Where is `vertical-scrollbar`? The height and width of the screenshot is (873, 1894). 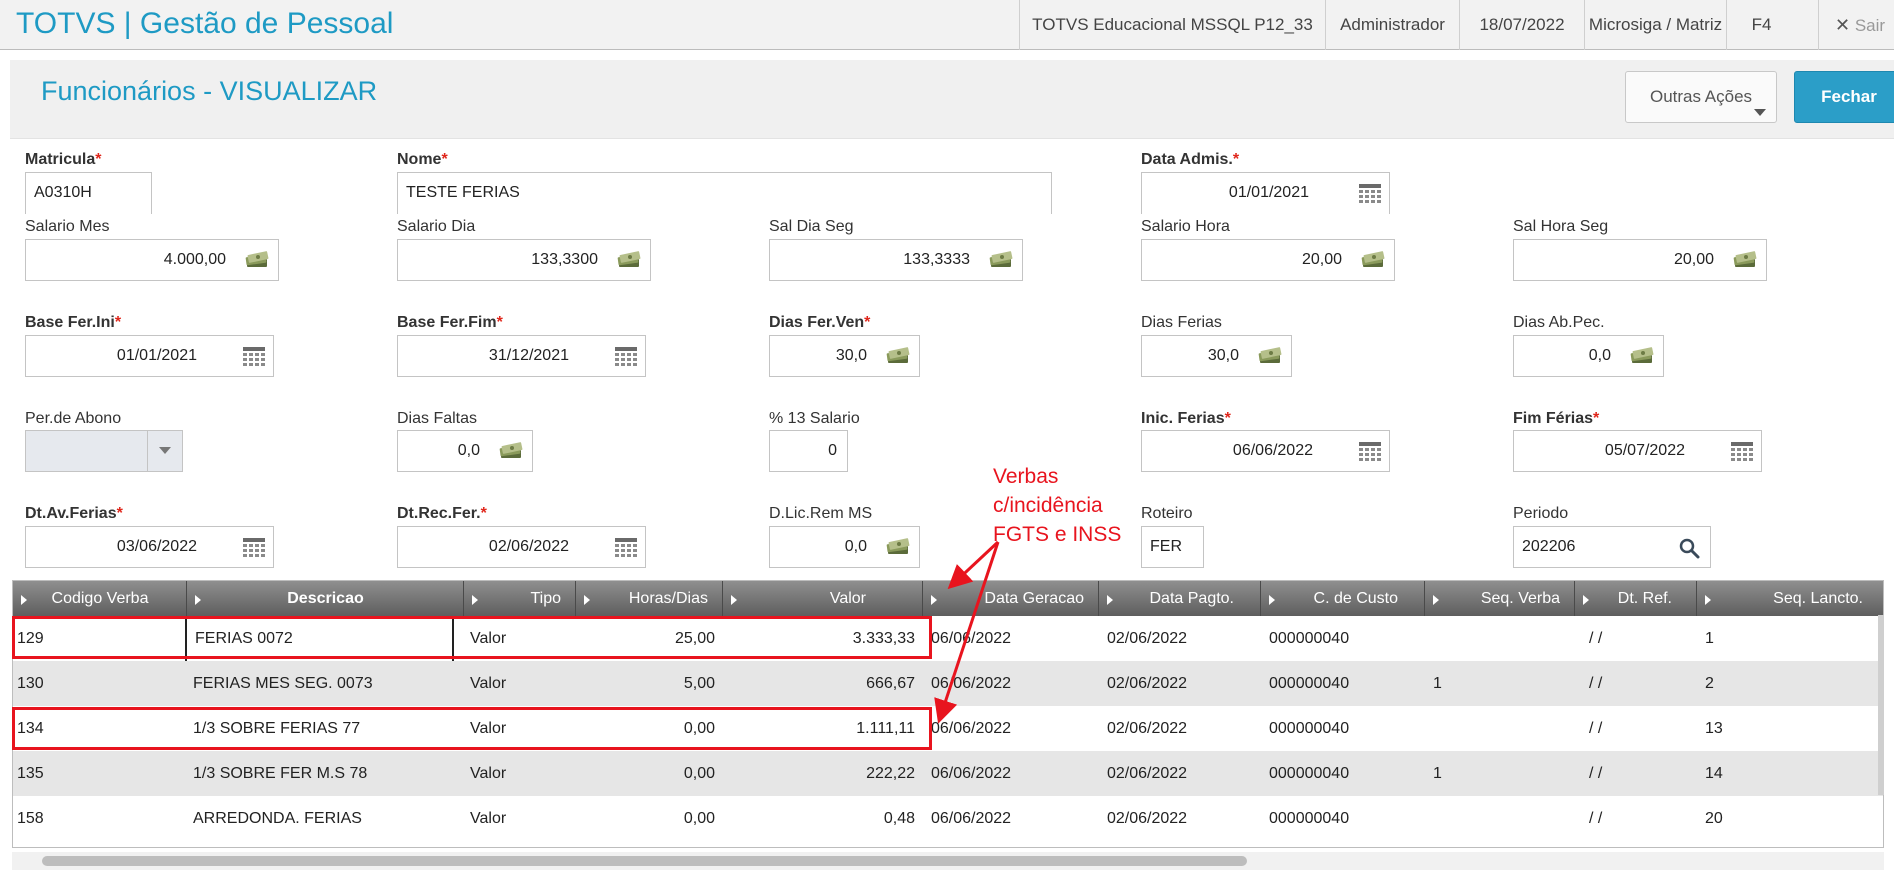
vertical-scrollbar is located at coordinates (1881, 705).